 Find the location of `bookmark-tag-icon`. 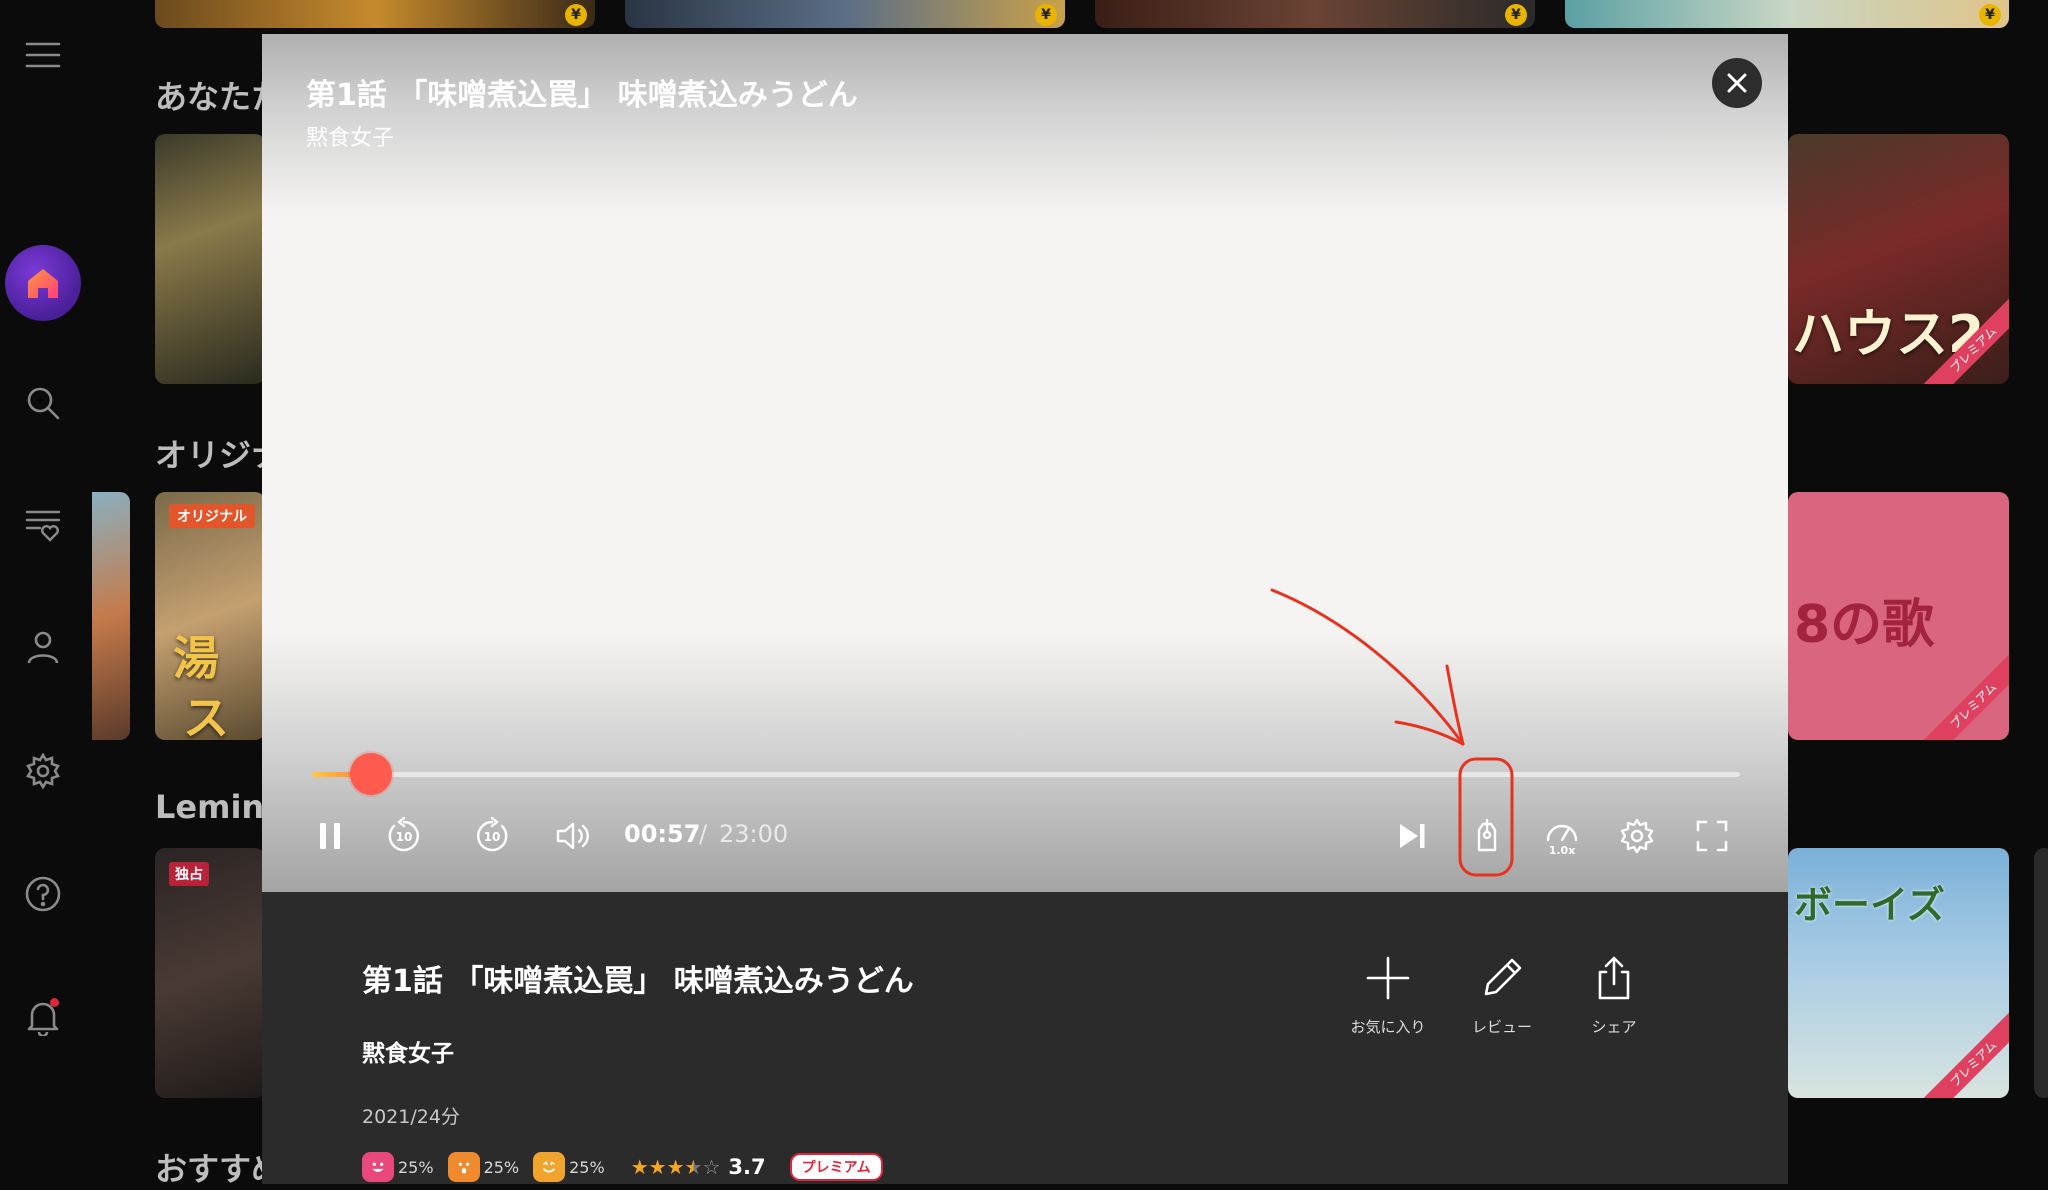

bookmark-tag-icon is located at coordinates (1487, 835).